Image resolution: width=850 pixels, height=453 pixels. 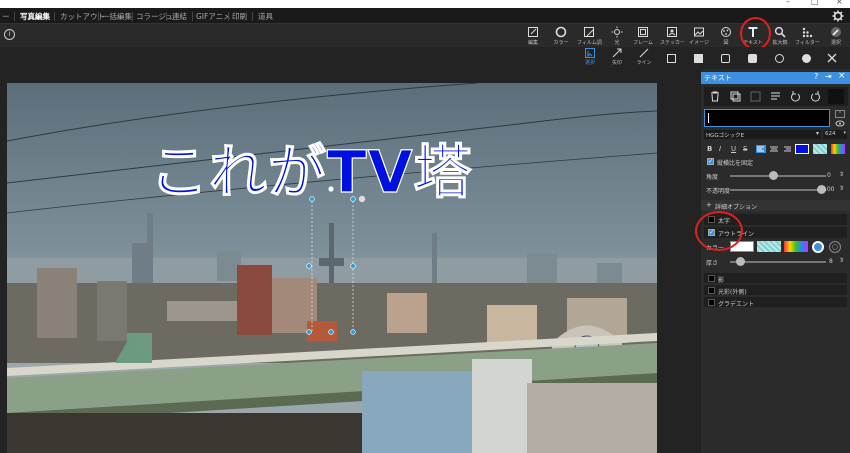 I want to click on outline-style-solid-option, so click(x=835, y=247).